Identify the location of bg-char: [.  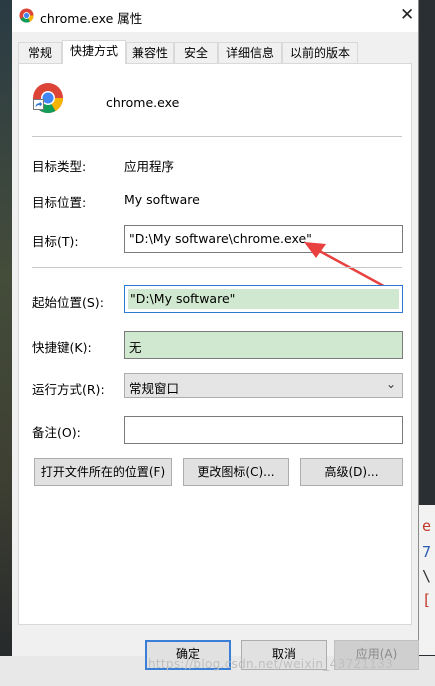
(427, 600).